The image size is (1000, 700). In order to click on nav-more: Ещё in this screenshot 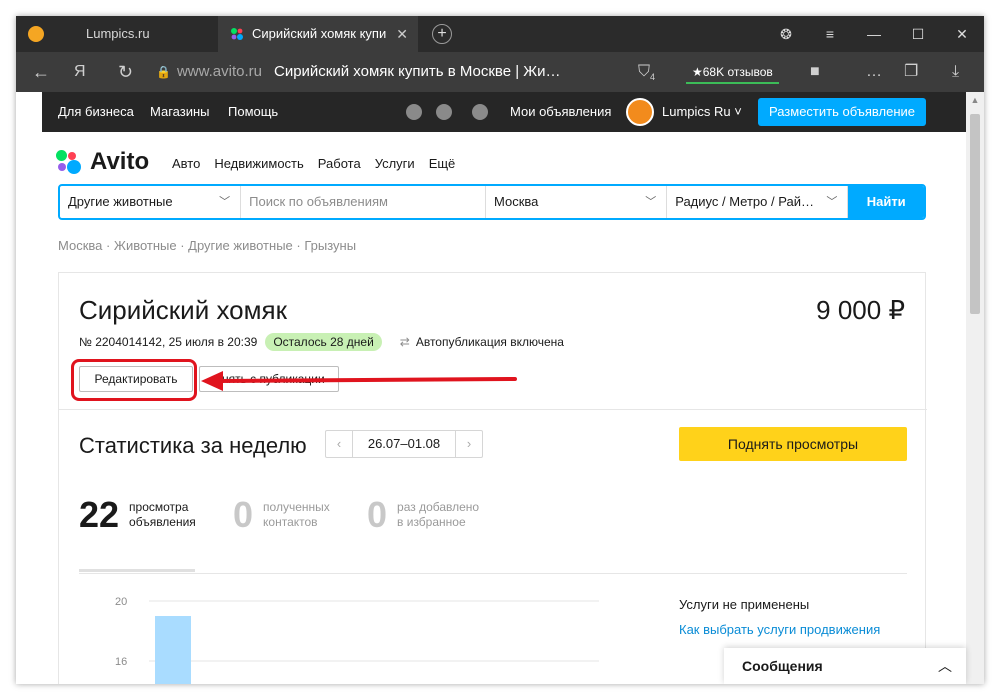, I will do `click(442, 163)`.